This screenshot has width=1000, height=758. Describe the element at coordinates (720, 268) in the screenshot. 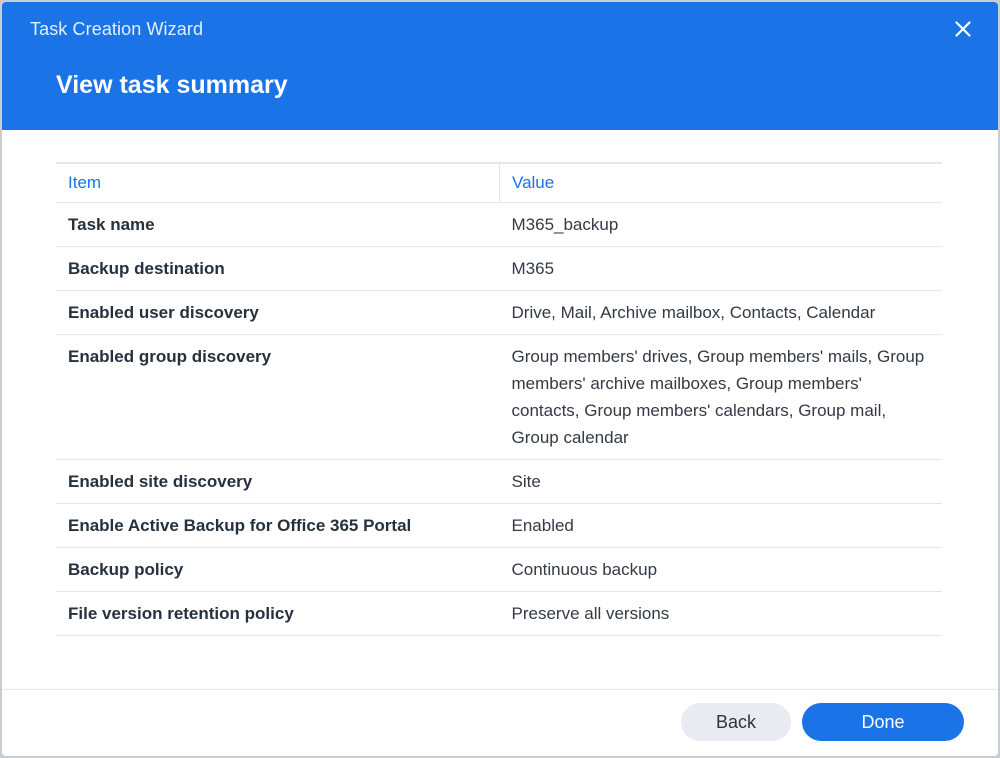

I see `row-value: M365` at that location.